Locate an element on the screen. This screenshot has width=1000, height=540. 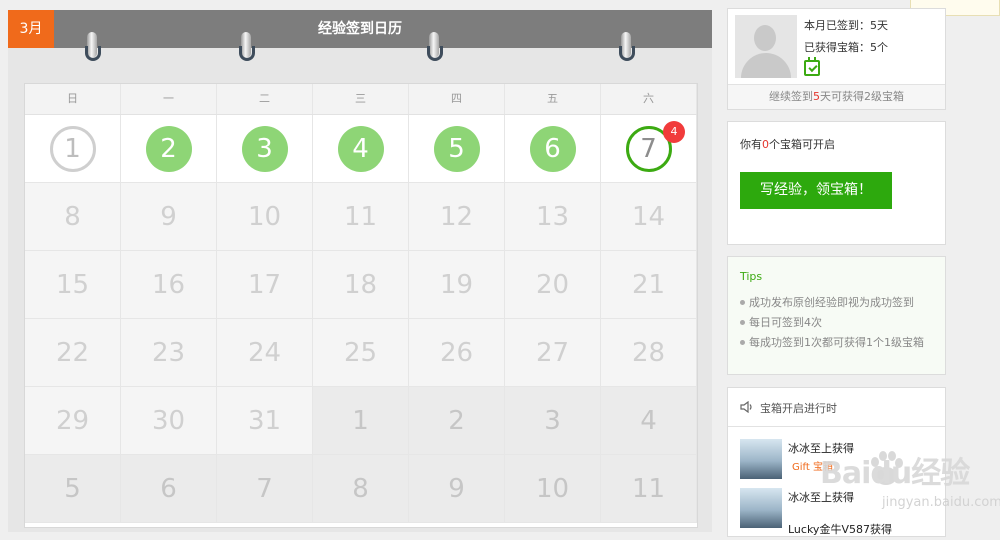
next-reward-hint: 继续签到5天可获得2级宝箱 is located at coordinates (836, 96).